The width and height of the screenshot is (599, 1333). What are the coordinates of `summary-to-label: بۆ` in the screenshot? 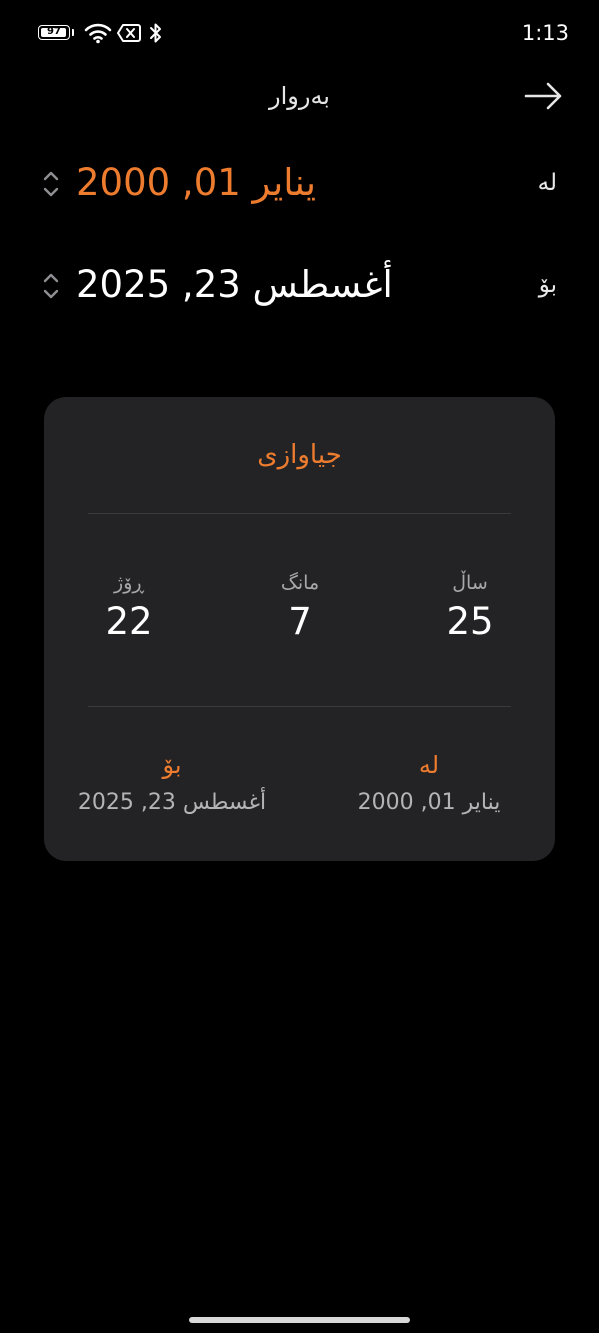 It's located at (172, 765).